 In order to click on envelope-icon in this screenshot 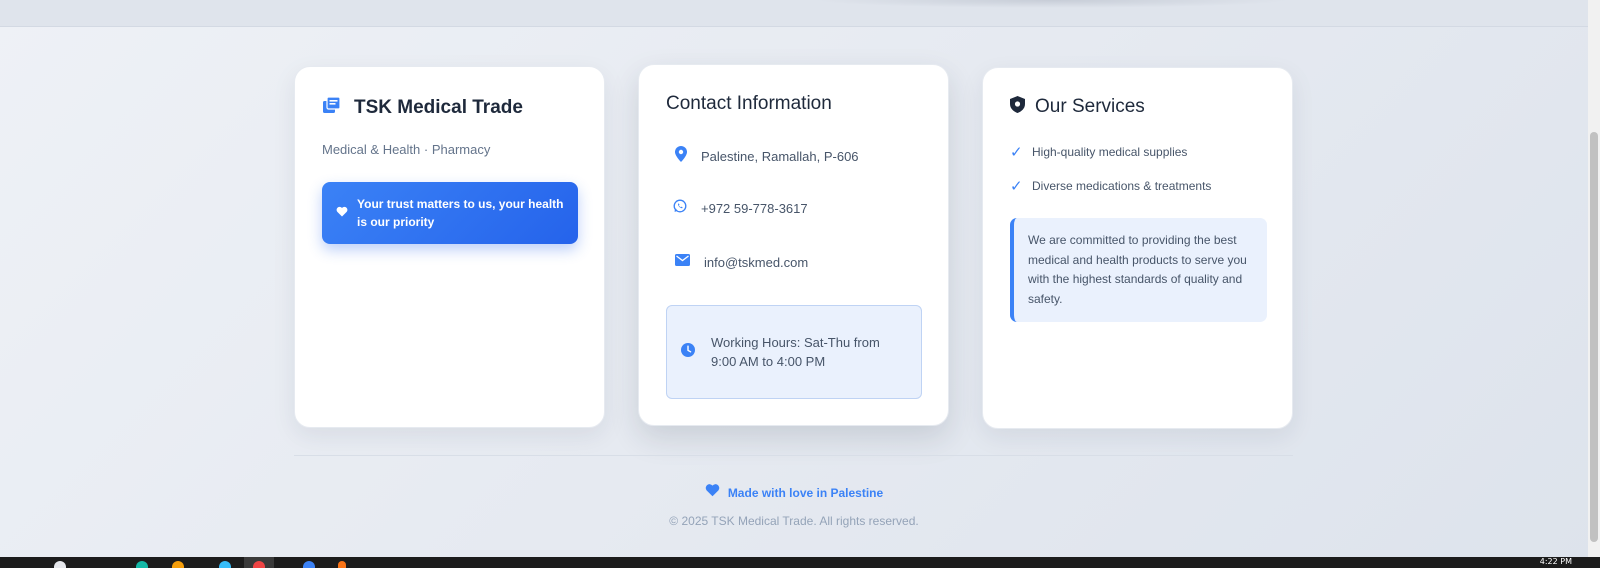, I will do `click(682, 262)`.